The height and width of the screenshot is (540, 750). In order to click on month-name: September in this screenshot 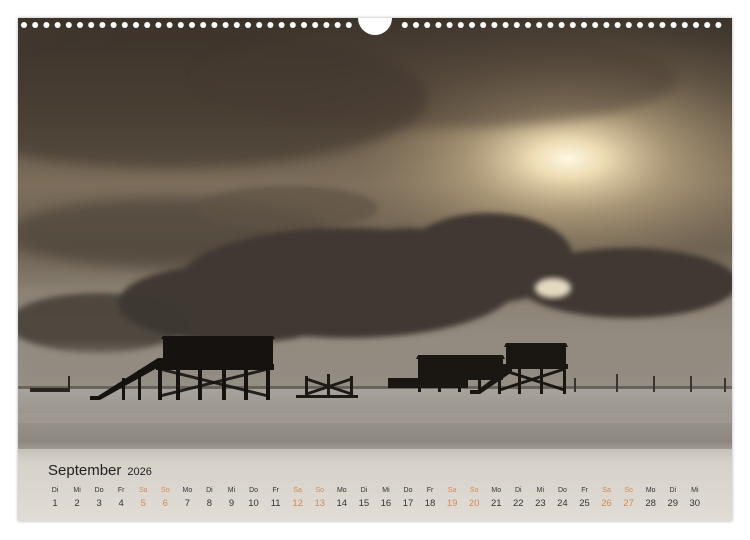, I will do `click(85, 470)`.